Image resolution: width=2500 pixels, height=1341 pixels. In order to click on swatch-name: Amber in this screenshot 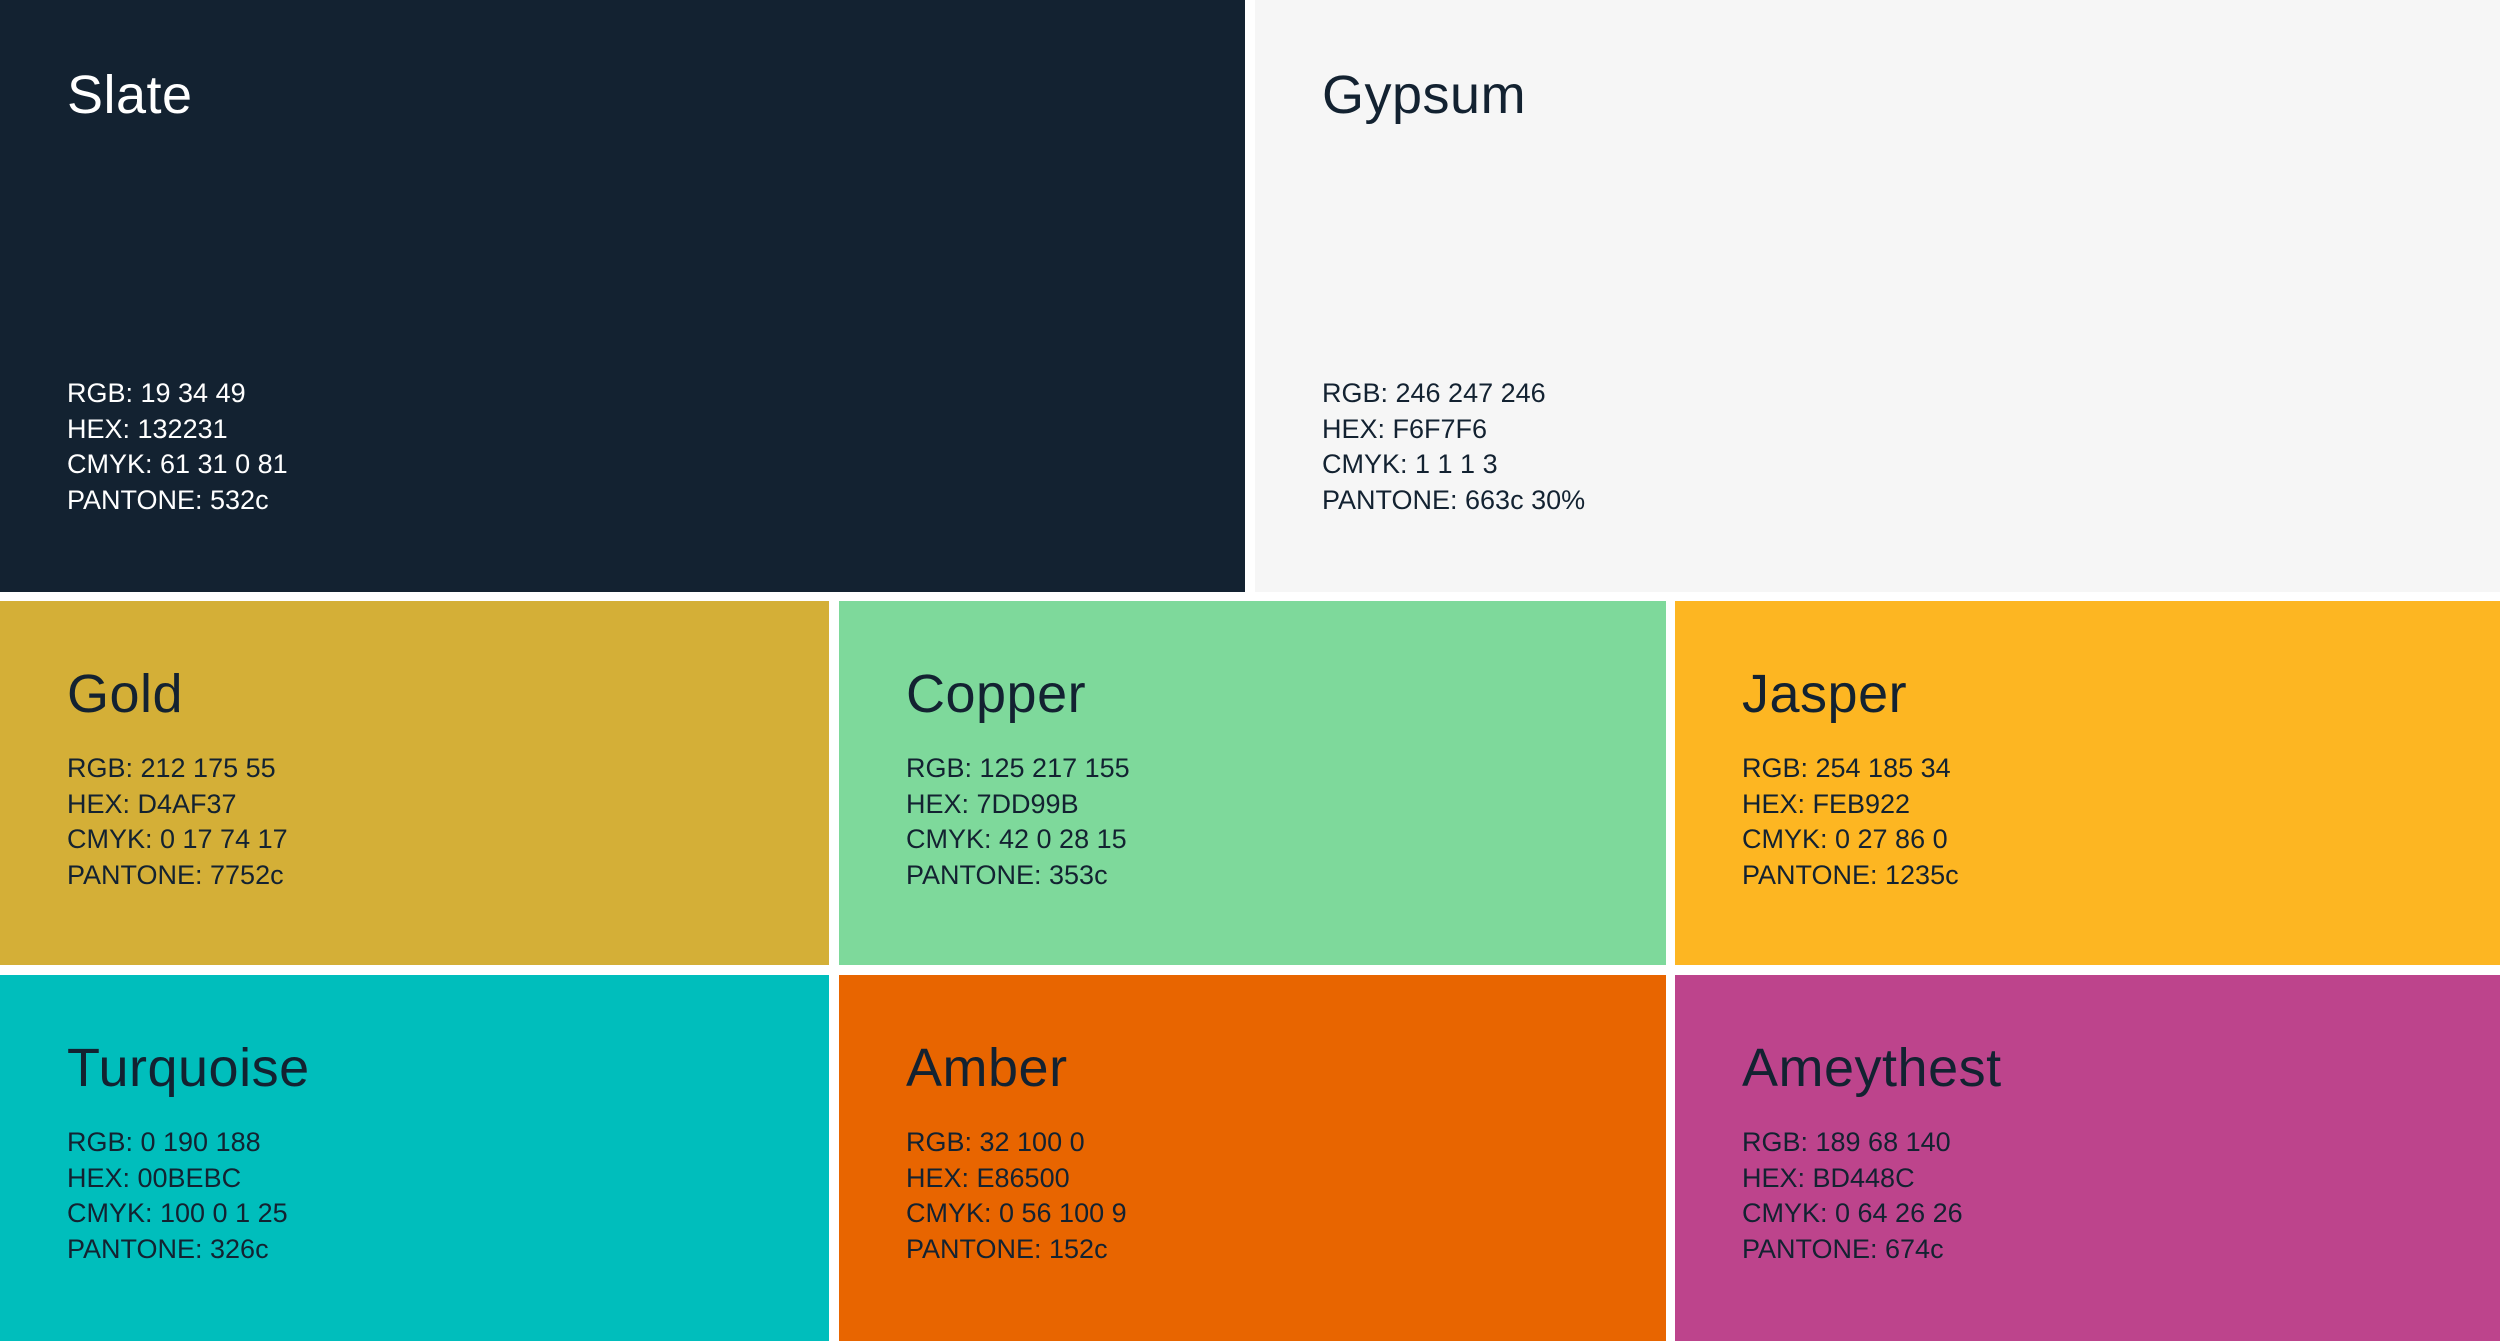, I will do `click(987, 1068)`.